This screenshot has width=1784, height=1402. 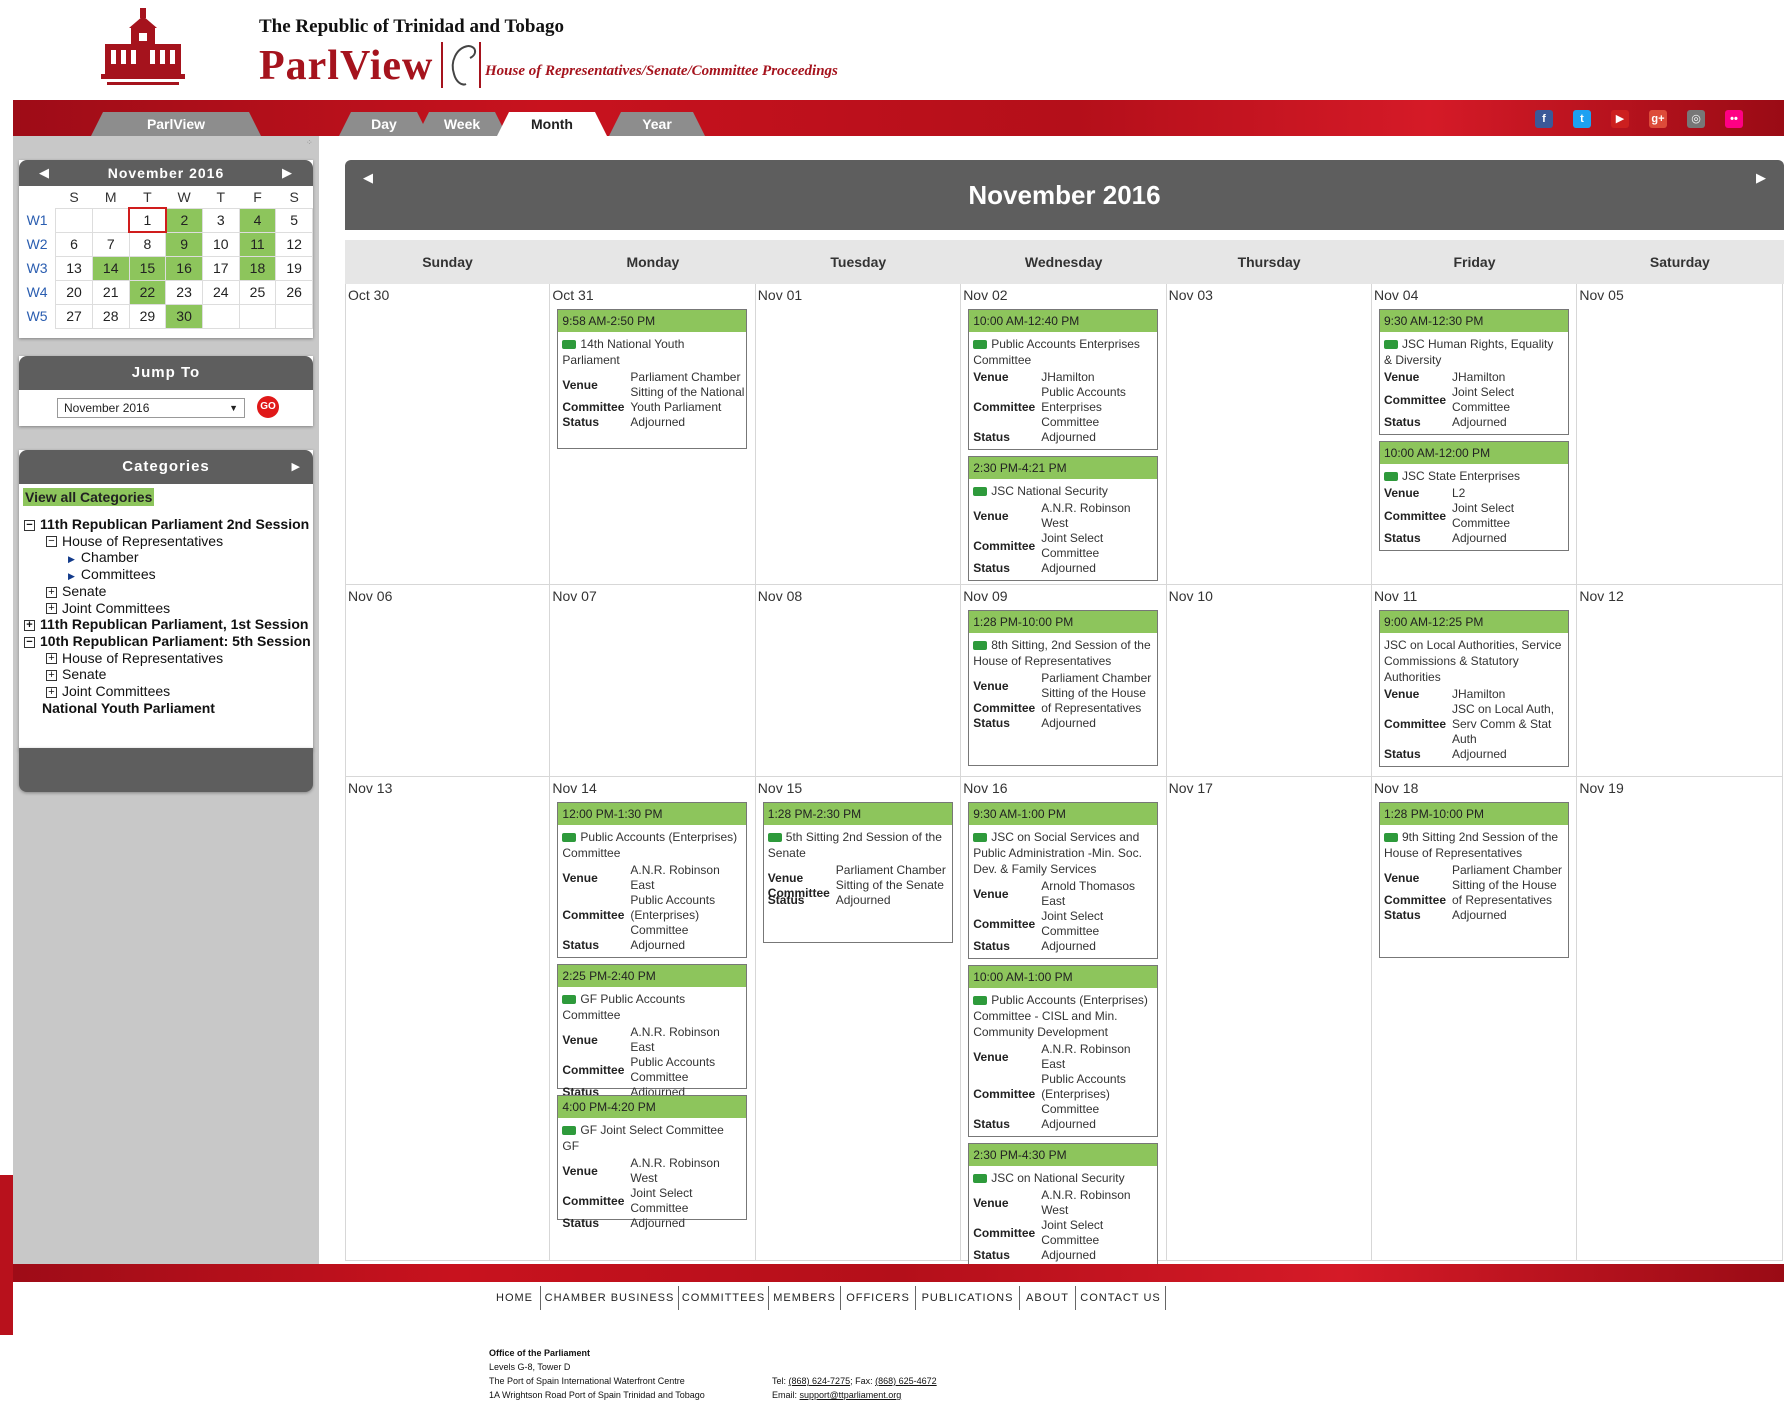 I want to click on mini-day: 28, so click(x=110, y=316).